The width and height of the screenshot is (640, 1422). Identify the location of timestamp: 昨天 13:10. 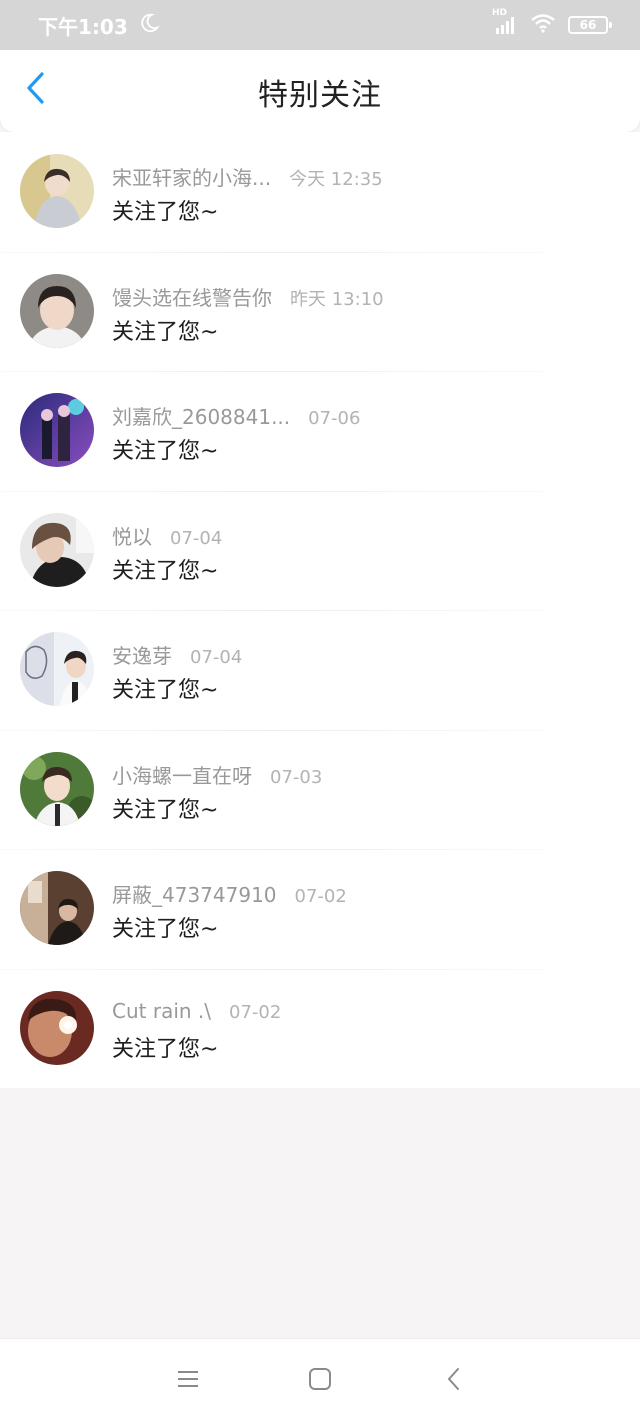
(337, 299).